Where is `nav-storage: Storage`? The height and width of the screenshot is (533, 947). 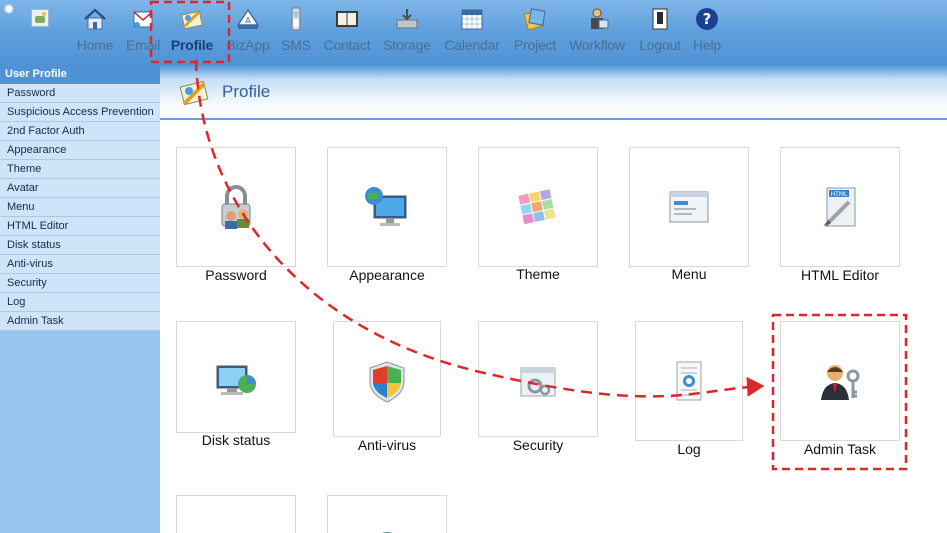
nav-storage: Storage is located at coordinates (407, 31).